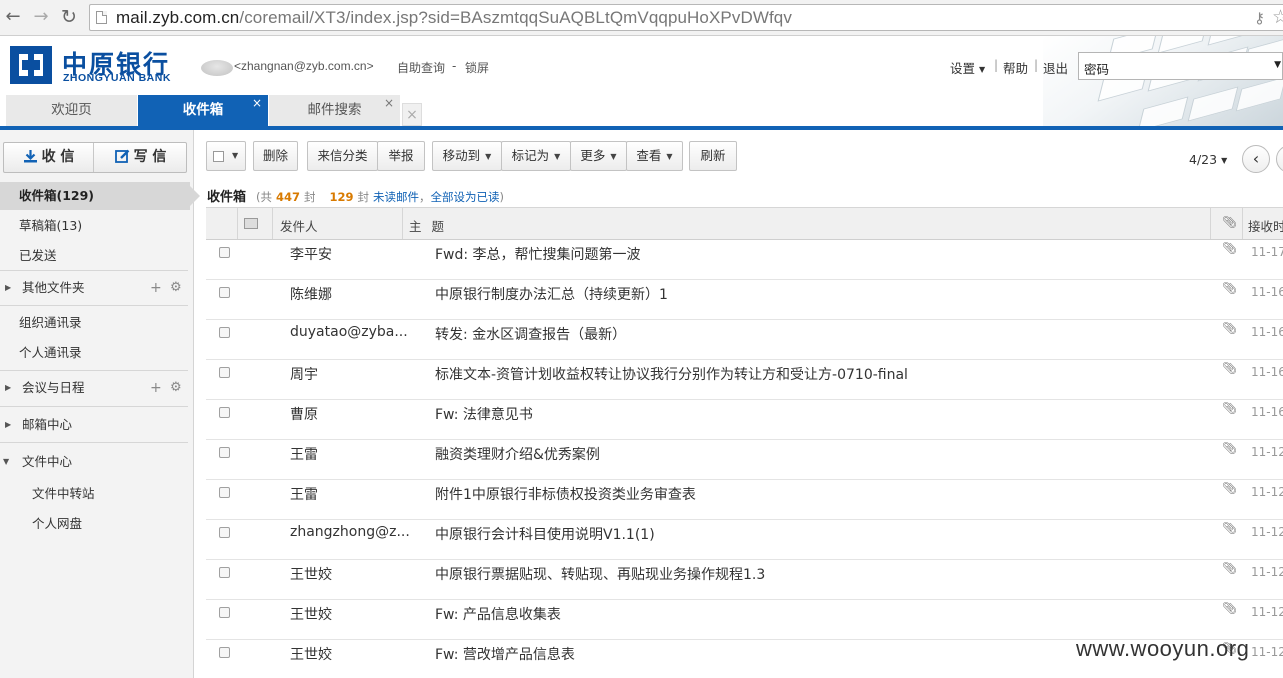 Image resolution: width=1283 pixels, height=678 pixels. What do you see at coordinates (1208, 159) in the screenshot?
I see `page-selector: 4/23 ▼` at bounding box center [1208, 159].